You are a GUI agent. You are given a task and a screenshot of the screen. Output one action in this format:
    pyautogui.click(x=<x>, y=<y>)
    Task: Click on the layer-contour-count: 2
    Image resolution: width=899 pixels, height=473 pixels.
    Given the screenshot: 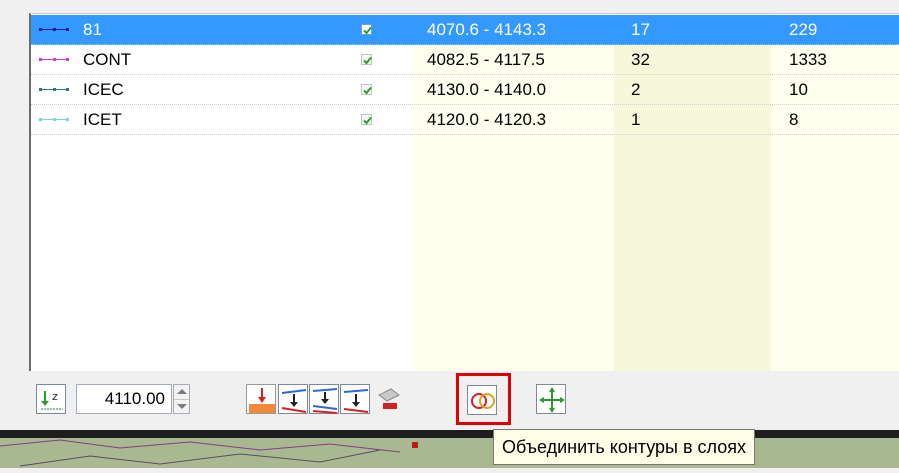 What is the action you would take?
    pyautogui.click(x=636, y=89)
    